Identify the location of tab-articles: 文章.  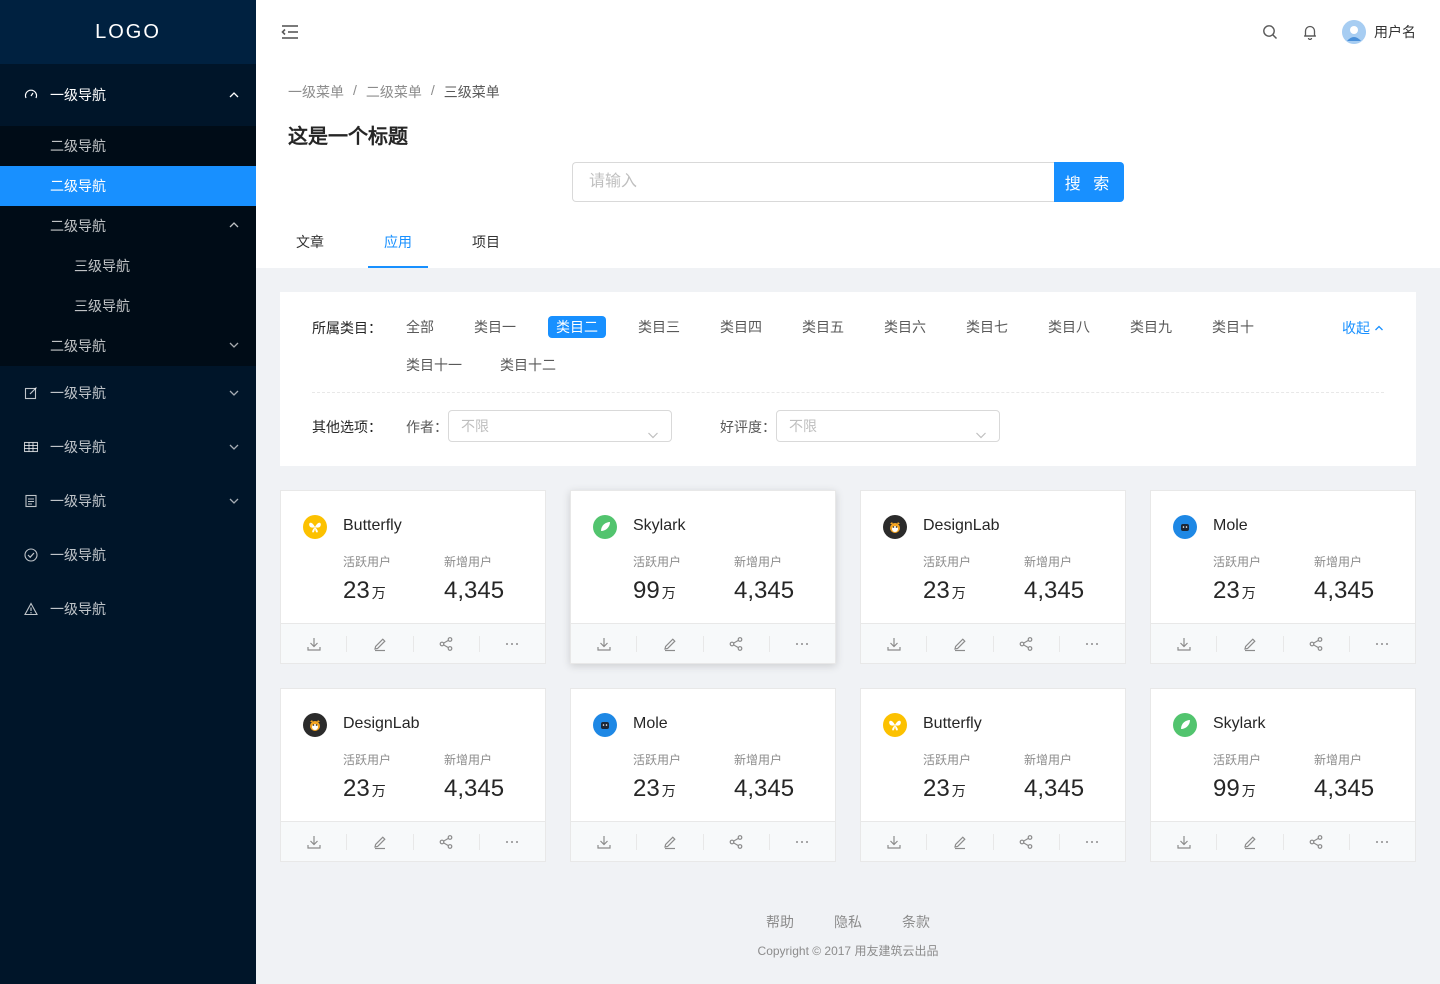
(310, 246).